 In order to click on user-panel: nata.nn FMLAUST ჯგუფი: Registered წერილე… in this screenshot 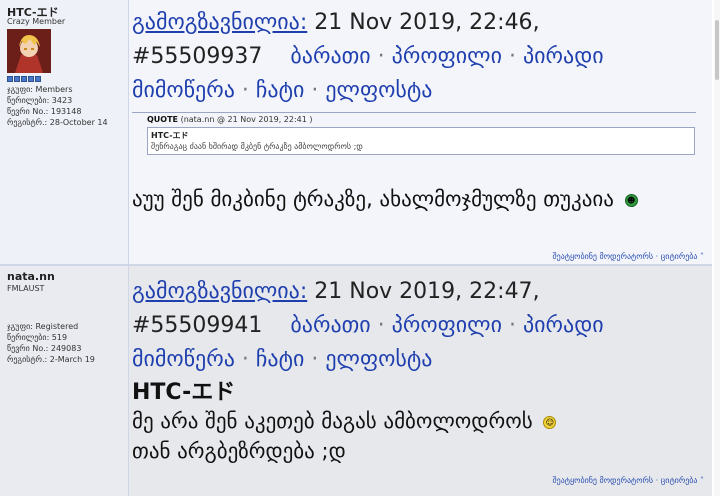, I will do `click(64, 381)`.